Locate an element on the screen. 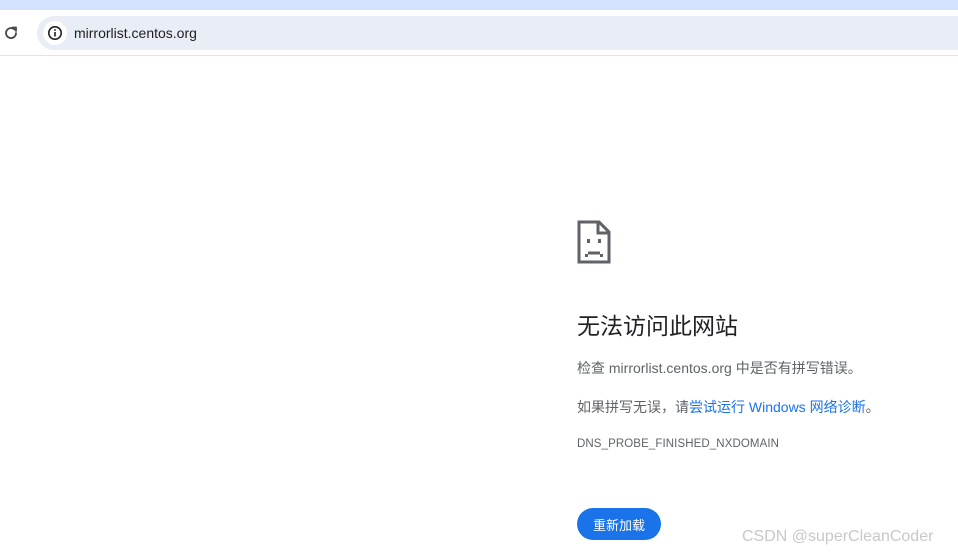 The height and width of the screenshot is (555, 958). error-title: 无法访问此网站 is located at coordinates (657, 326).